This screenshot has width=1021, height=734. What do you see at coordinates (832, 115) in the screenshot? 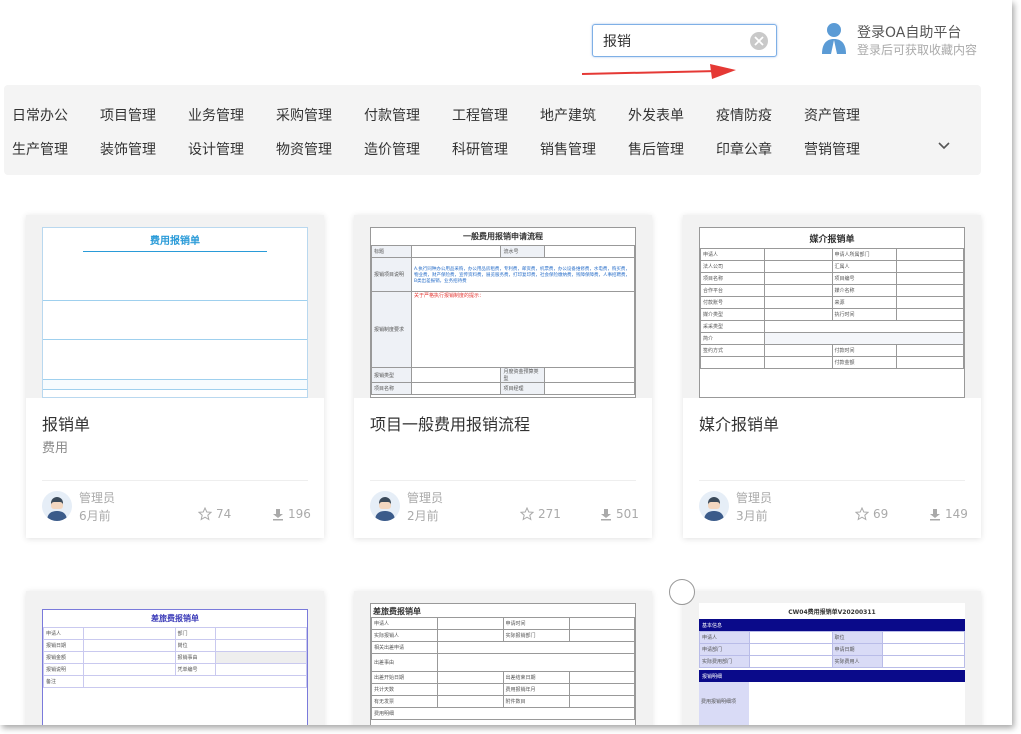
I see `category-item: 资产管理` at bounding box center [832, 115].